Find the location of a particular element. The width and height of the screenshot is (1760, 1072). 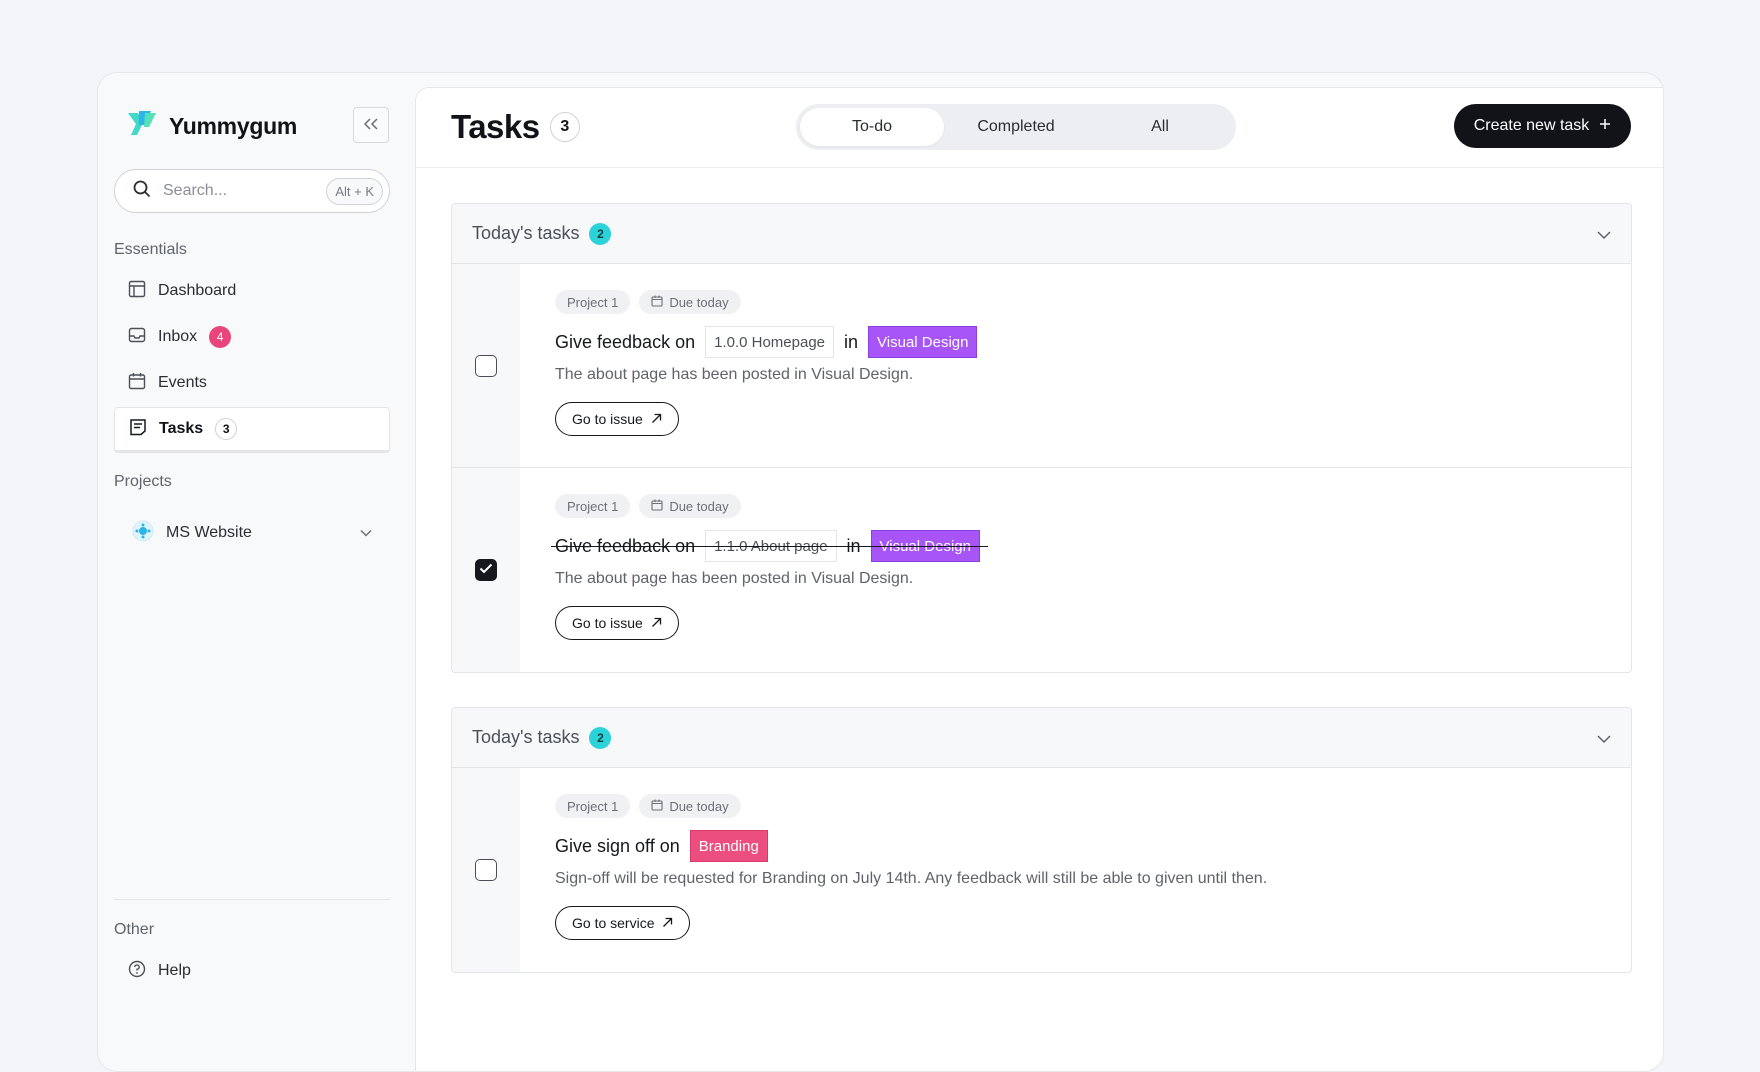

yummygum-logo-icon is located at coordinates (142, 126).